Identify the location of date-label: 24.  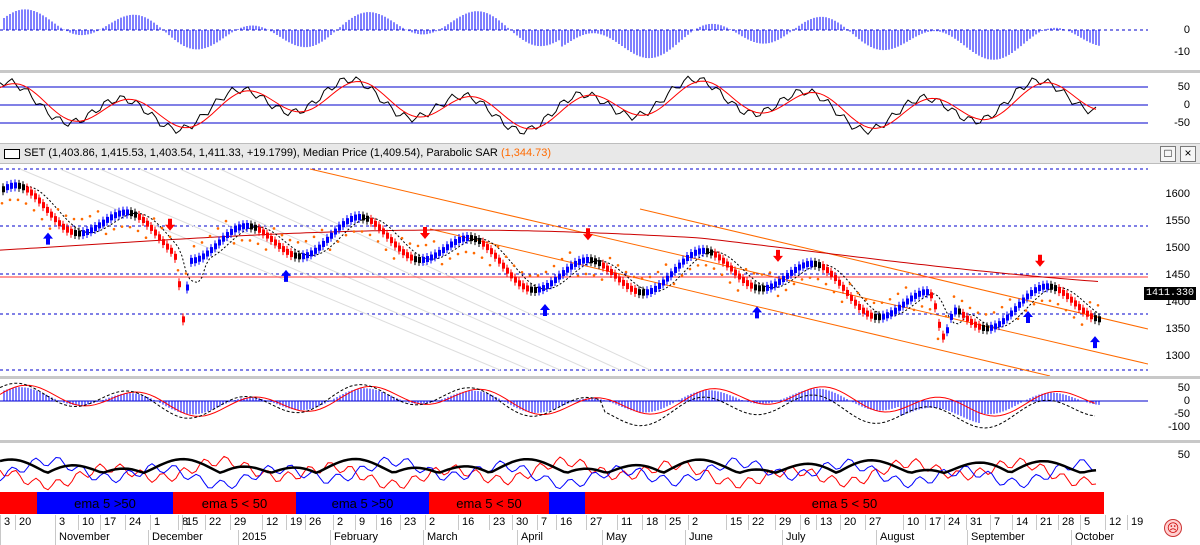
(133, 522).